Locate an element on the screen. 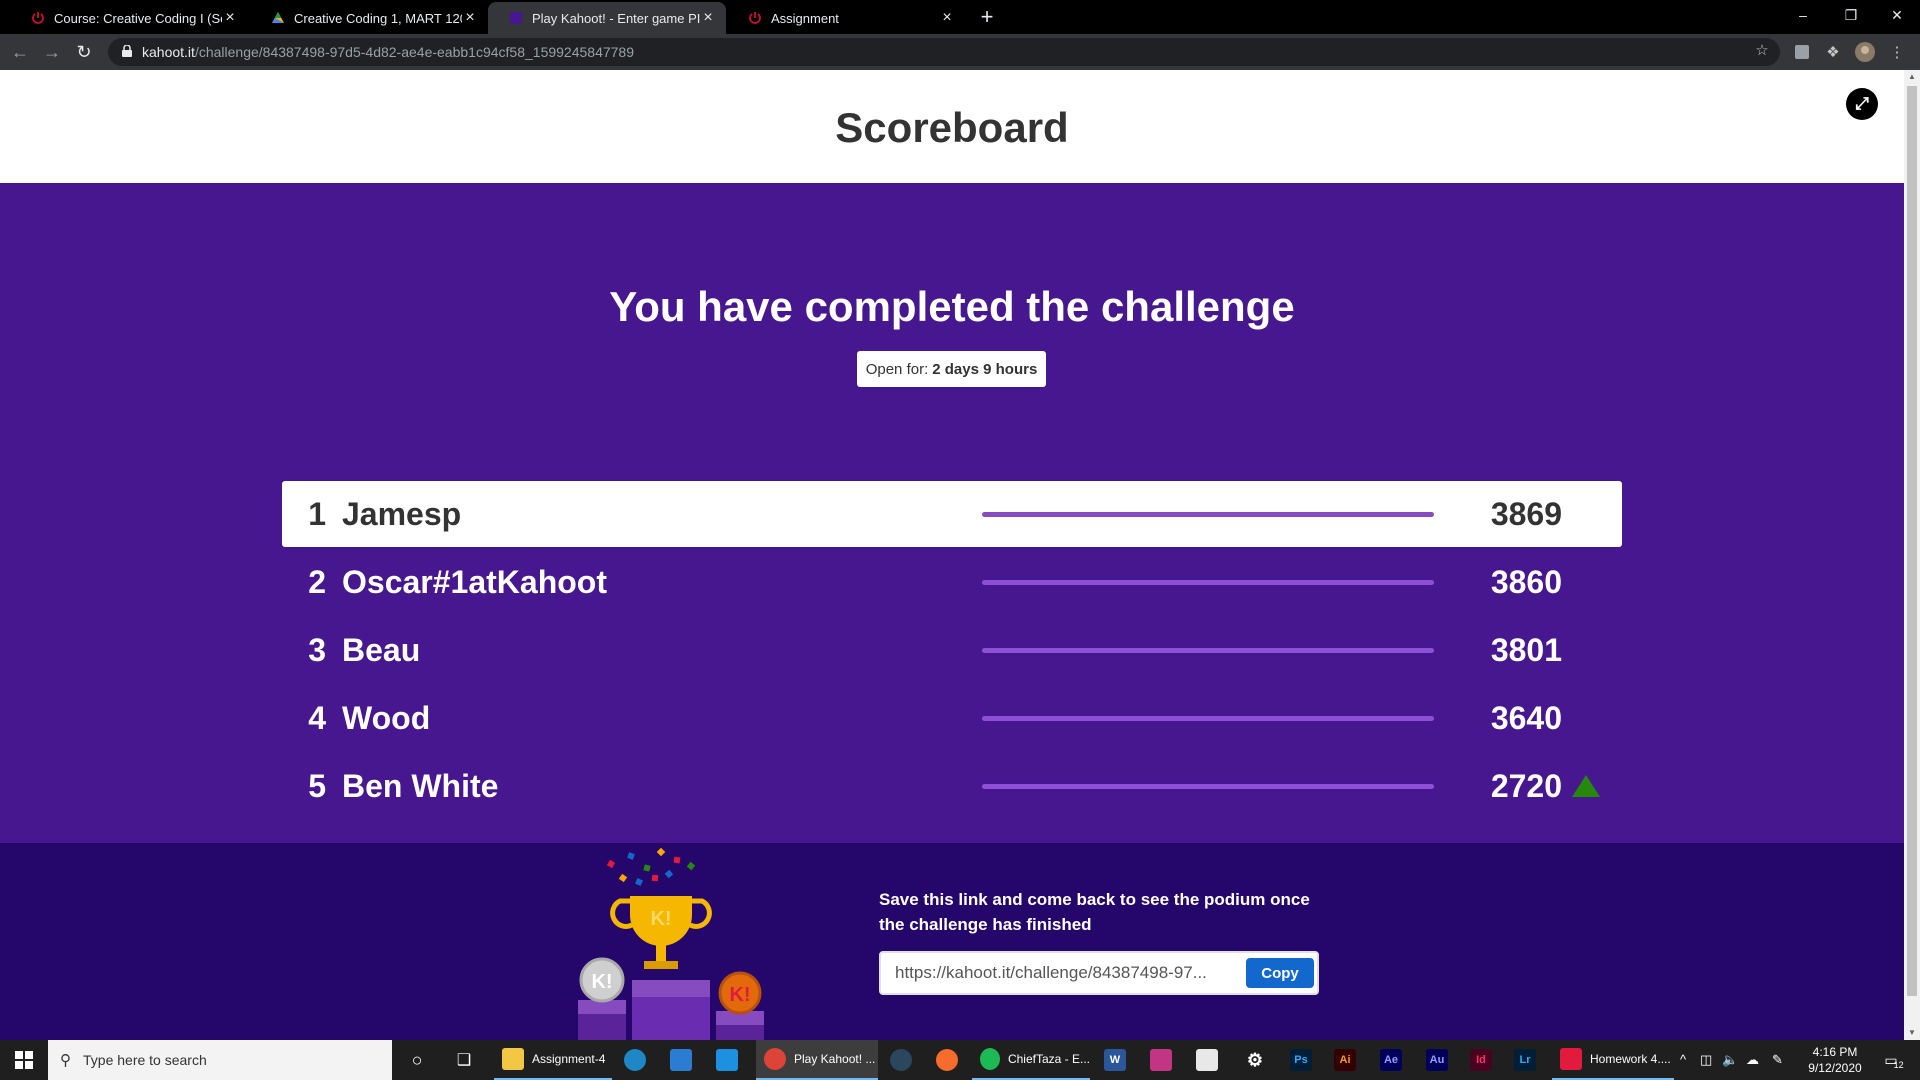  back-icon: ← is located at coordinates (20, 52).